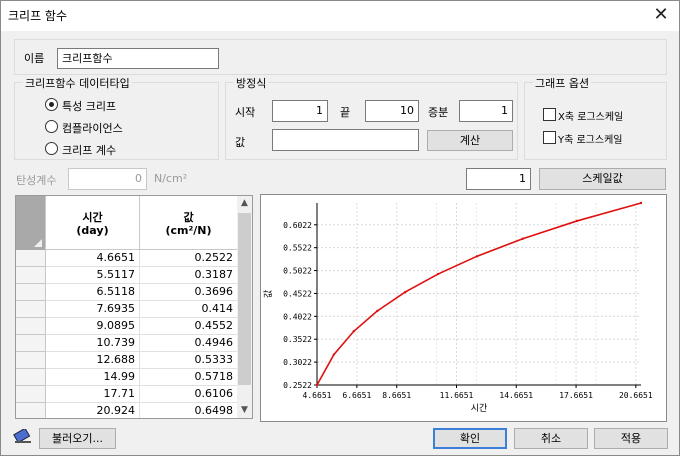 The height and width of the screenshot is (456, 680). Describe the element at coordinates (51, 126) in the screenshot. I see `radio-compliance` at that location.